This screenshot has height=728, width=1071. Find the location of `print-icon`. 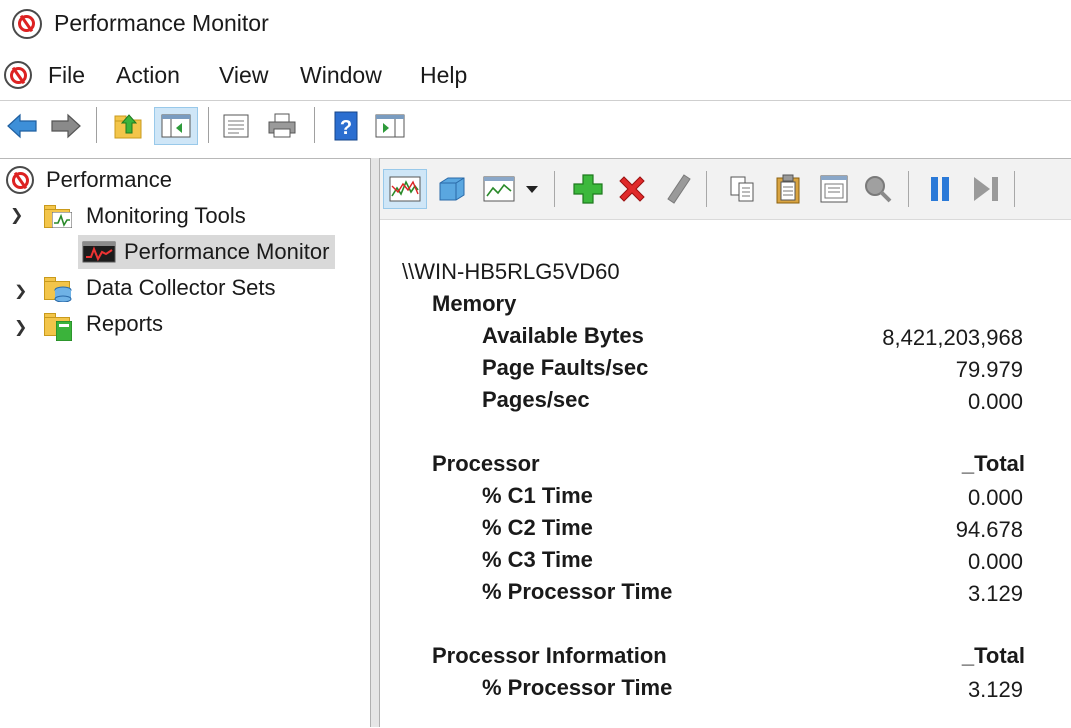

print-icon is located at coordinates (282, 125).